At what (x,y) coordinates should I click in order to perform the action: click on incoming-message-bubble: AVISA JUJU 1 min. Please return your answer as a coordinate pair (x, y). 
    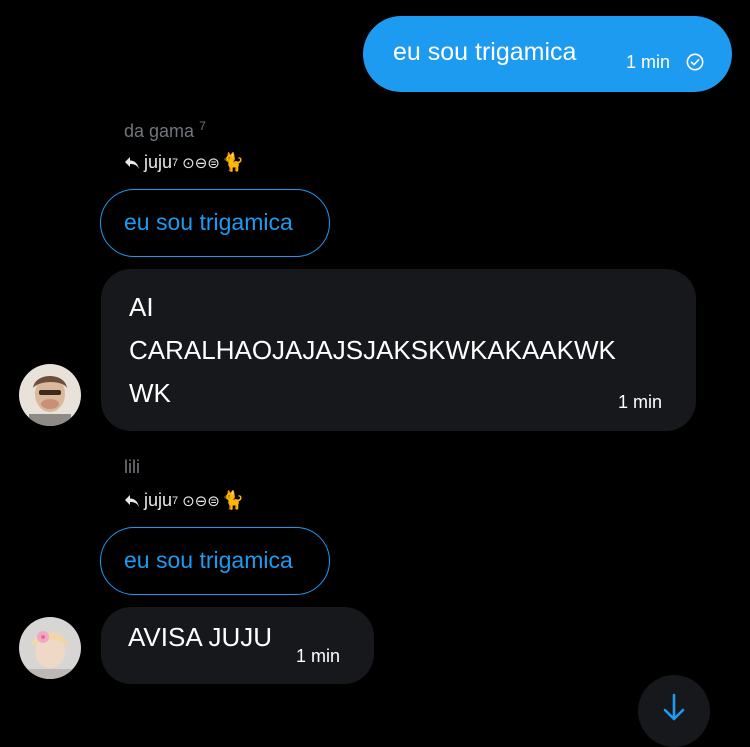
    Looking at the image, I should click on (237, 645).